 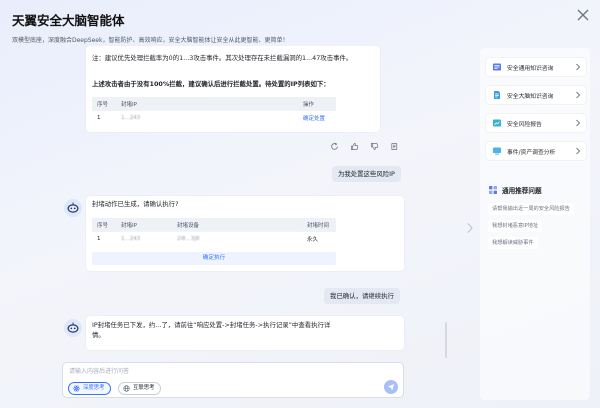 What do you see at coordinates (524, 124) in the screenshot?
I see `item-label: 安全风险报告` at bounding box center [524, 124].